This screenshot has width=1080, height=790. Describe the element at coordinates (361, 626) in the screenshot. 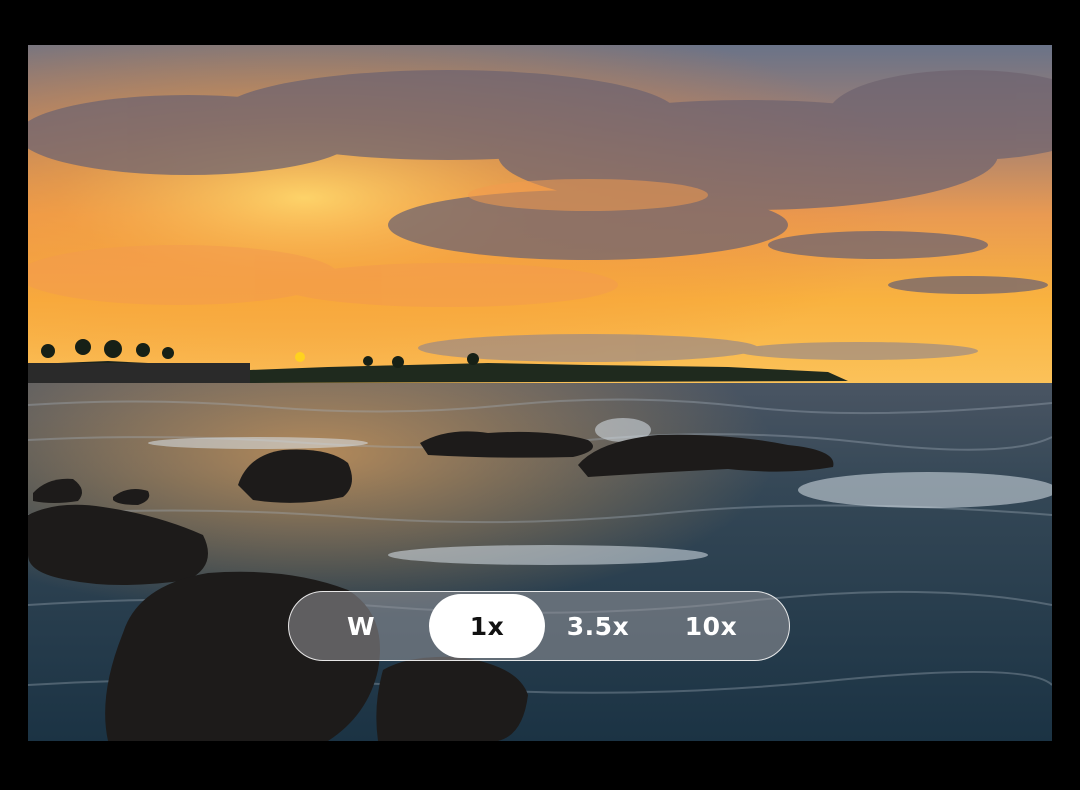

I see `zoom-option-wide: W` at that location.